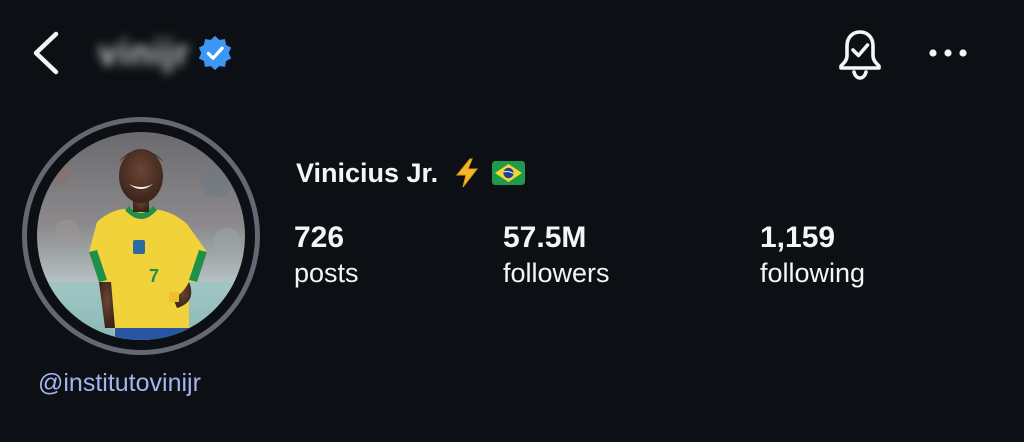 Image resolution: width=1024 pixels, height=442 pixels. Describe the element at coordinates (367, 172) in the screenshot. I see `display-name: Vinicius Jr.` at that location.